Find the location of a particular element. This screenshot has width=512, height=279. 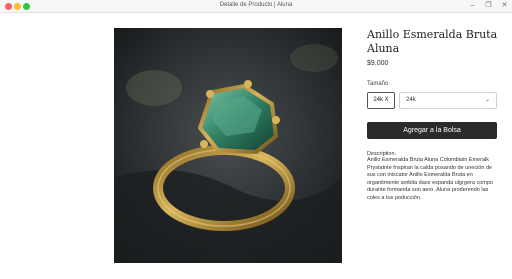

add-to-bag-button: Agregar a la Bolsa is located at coordinates (432, 130).